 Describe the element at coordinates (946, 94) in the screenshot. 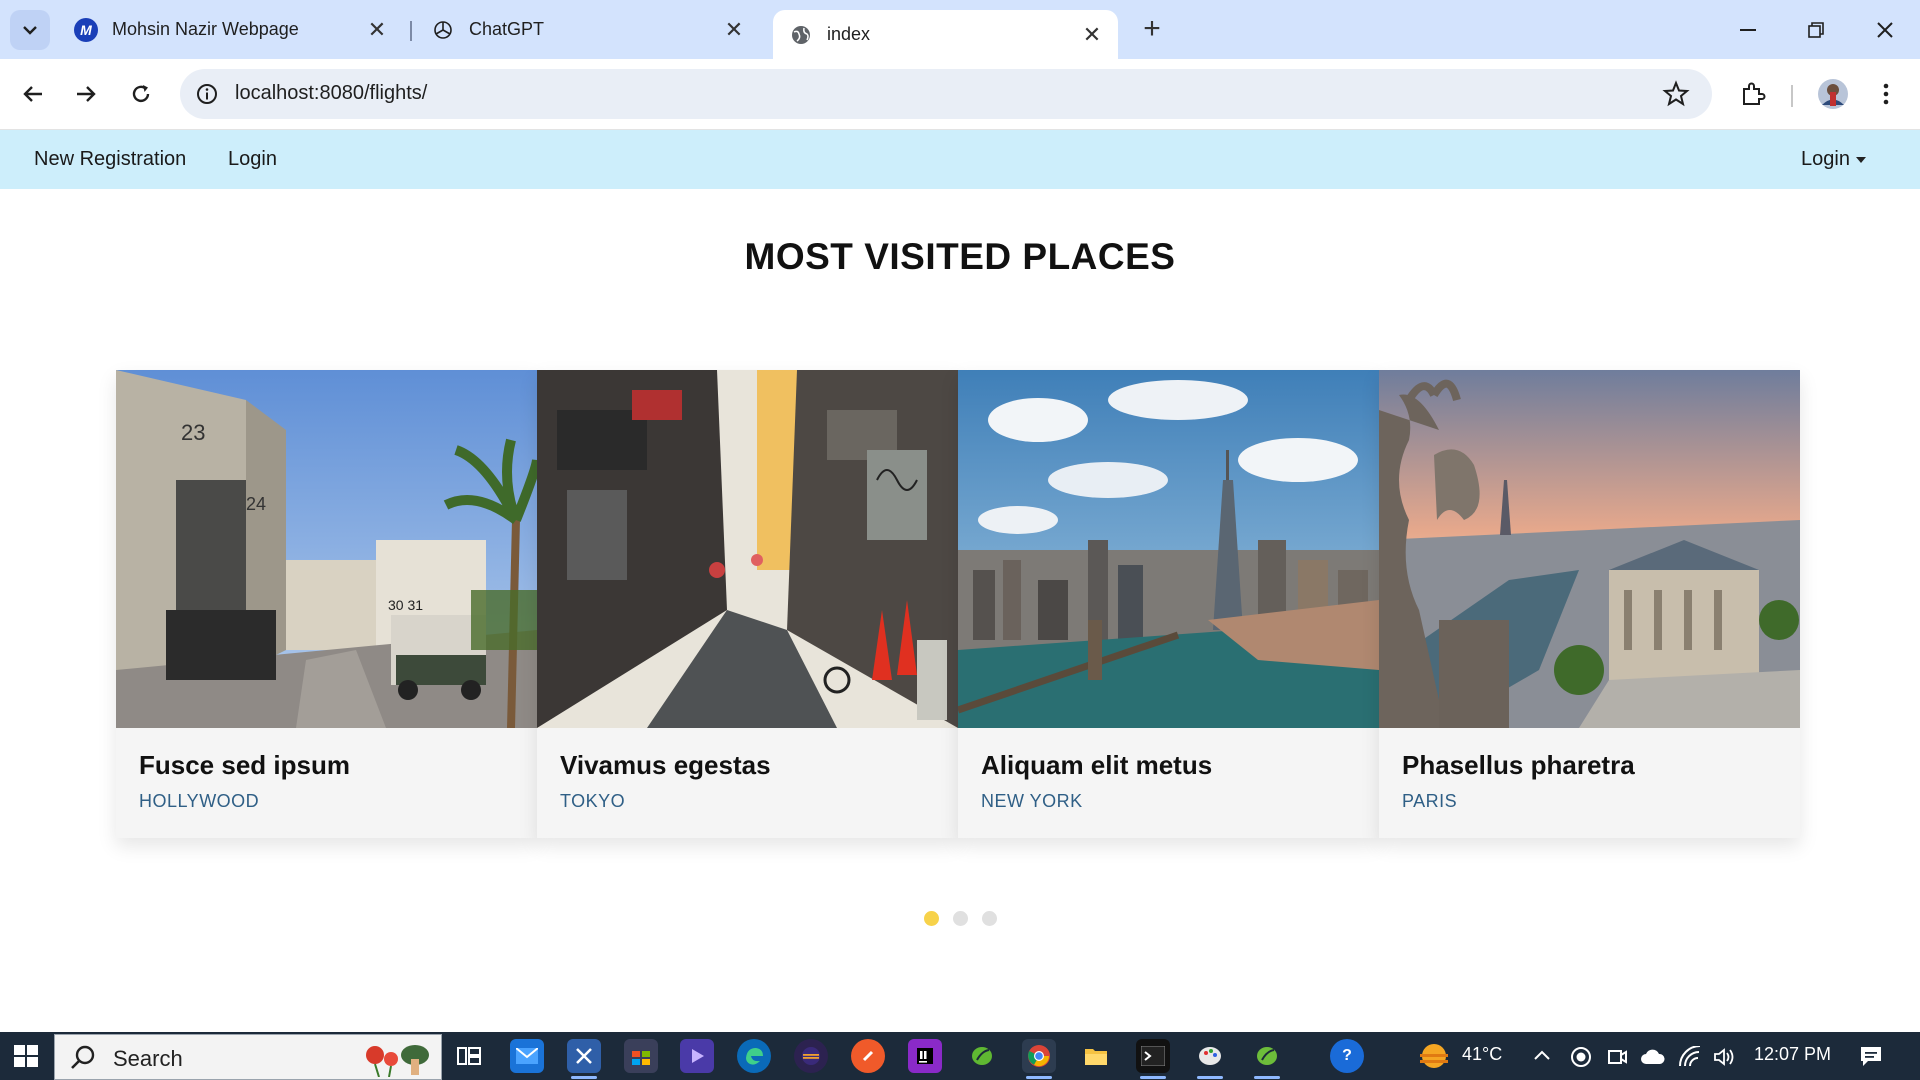

I see `address-bar: localhost:8080/flights/` at that location.